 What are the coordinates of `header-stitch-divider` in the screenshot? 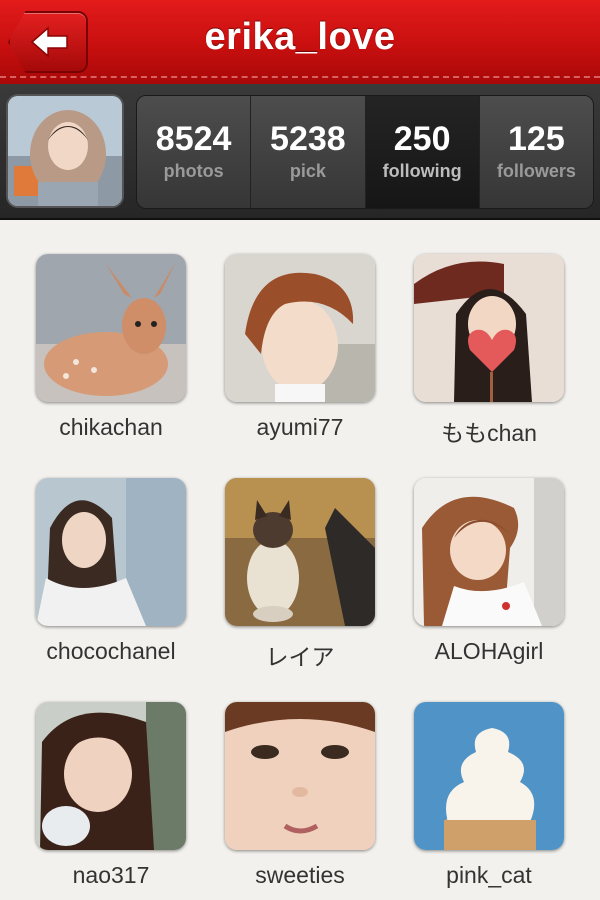 It's located at (300, 77).